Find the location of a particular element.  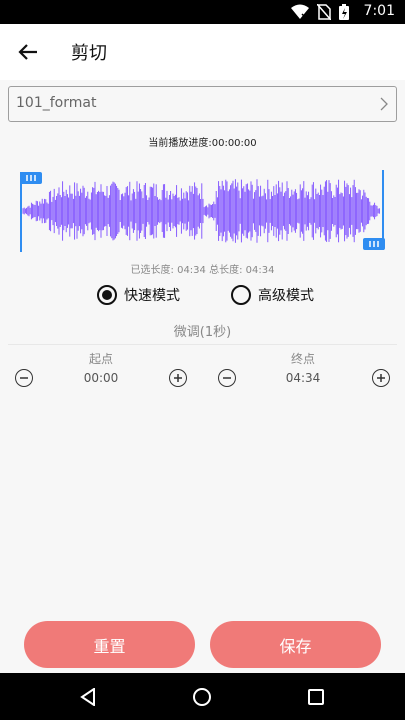

end-decrease-button is located at coordinates (227, 378).